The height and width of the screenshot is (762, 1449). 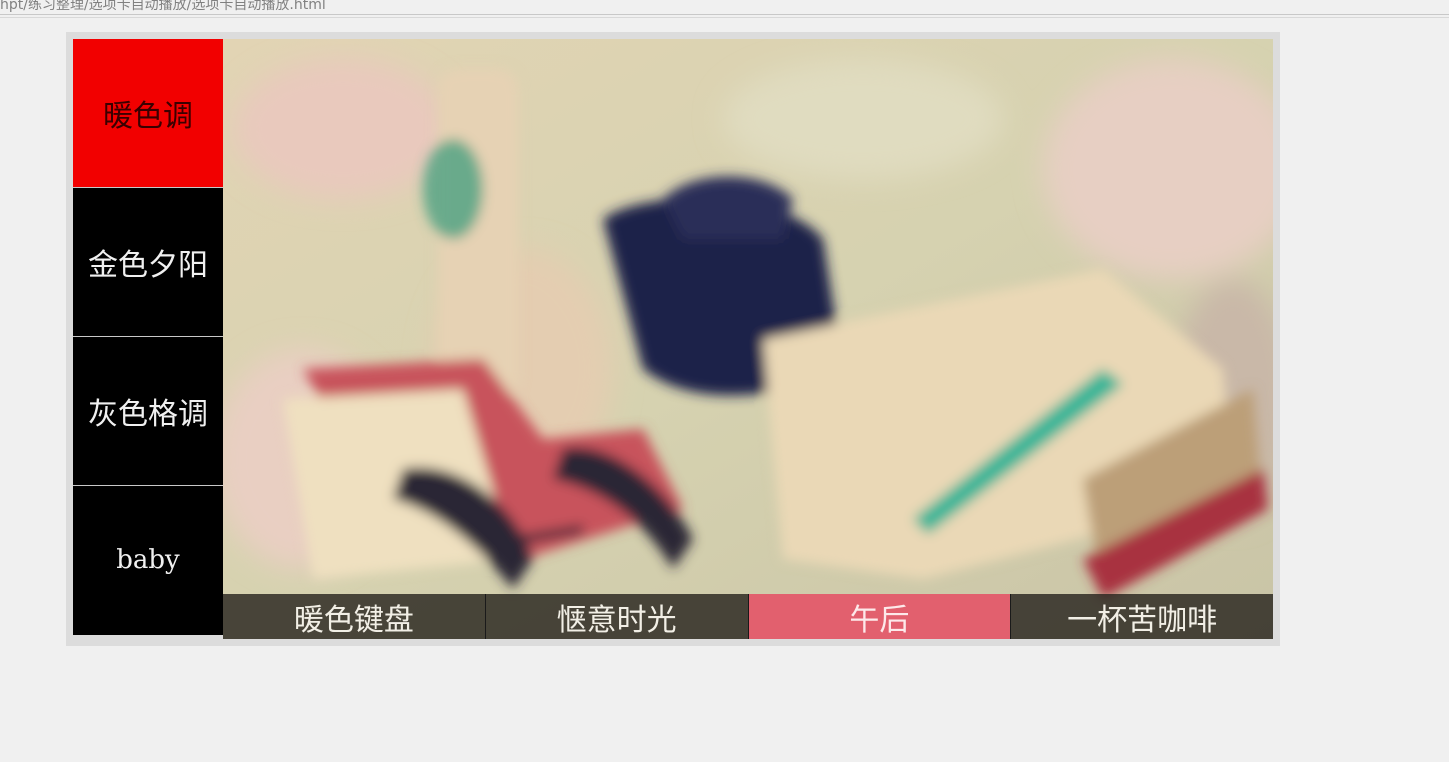 What do you see at coordinates (353, 620) in the screenshot?
I see `caption-label: 暖色键盘` at bounding box center [353, 620].